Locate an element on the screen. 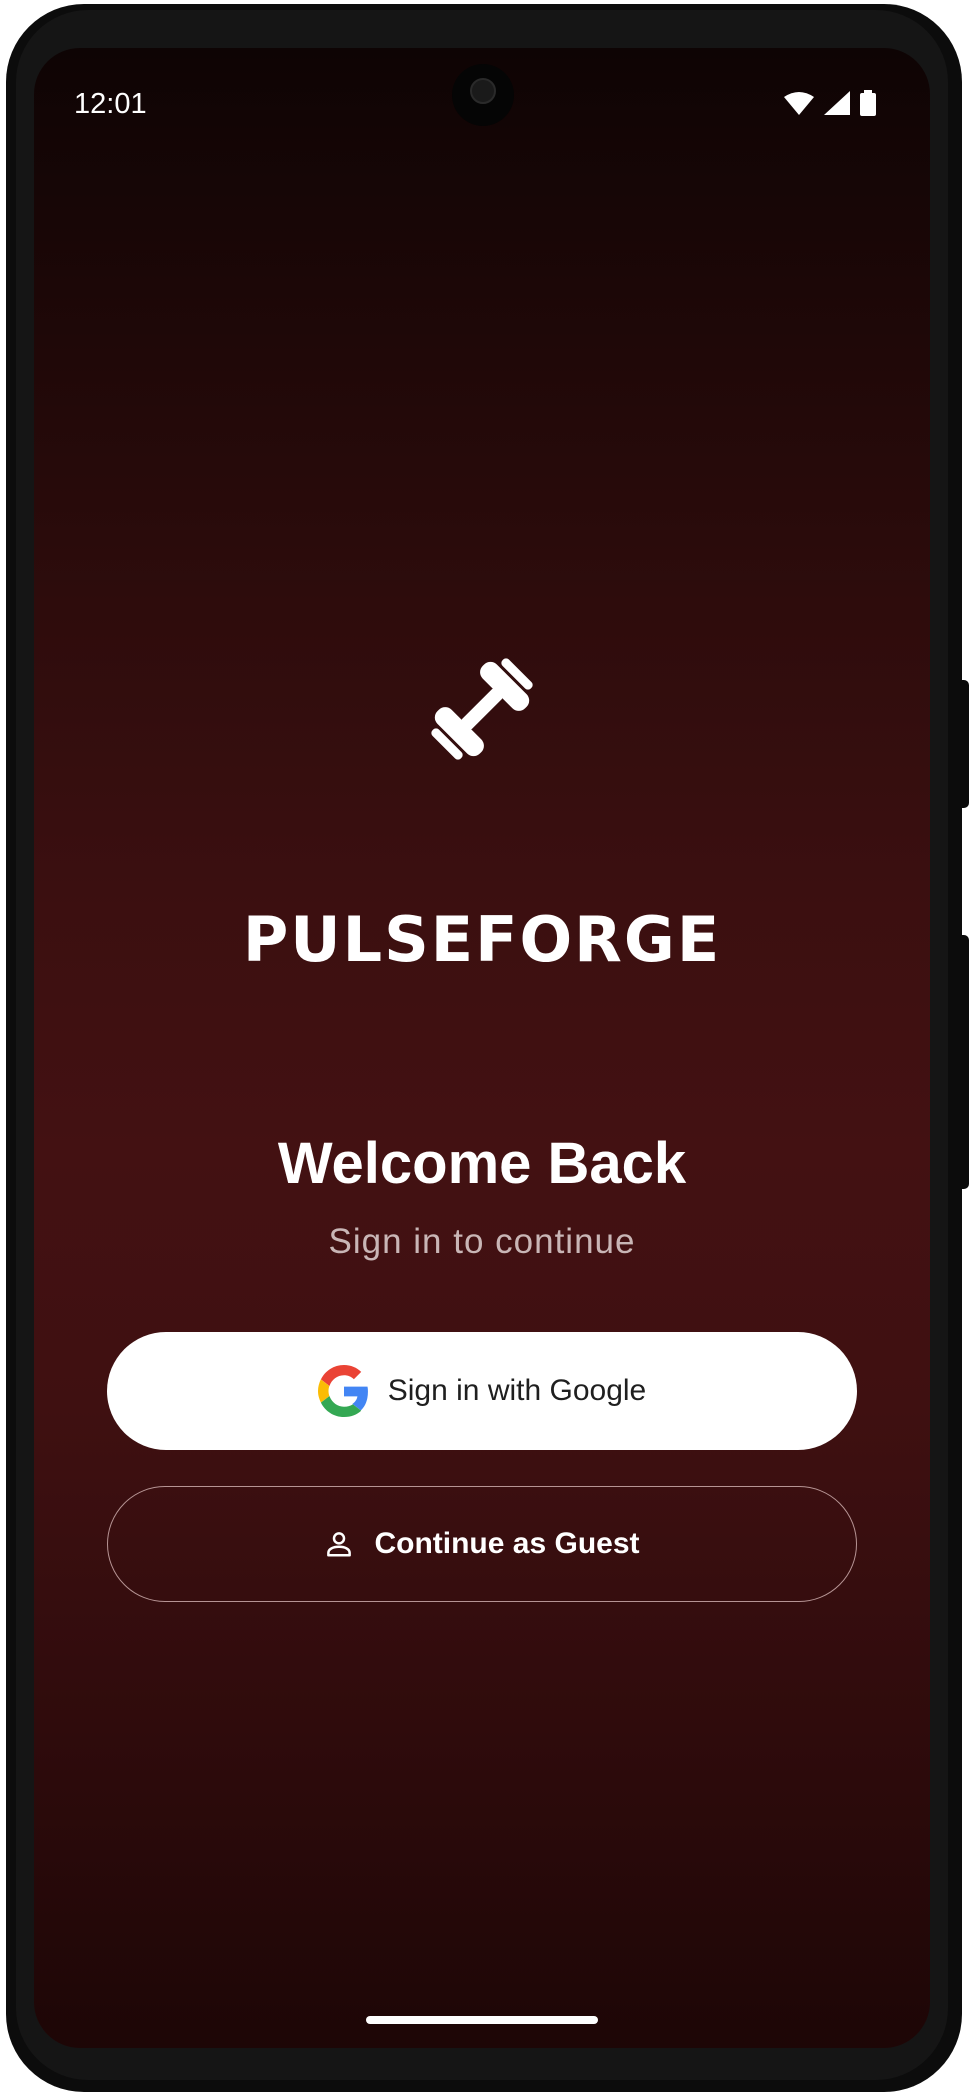 This screenshot has width=978, height=2100. brand-name: PULSEFORGE is located at coordinates (482, 939).